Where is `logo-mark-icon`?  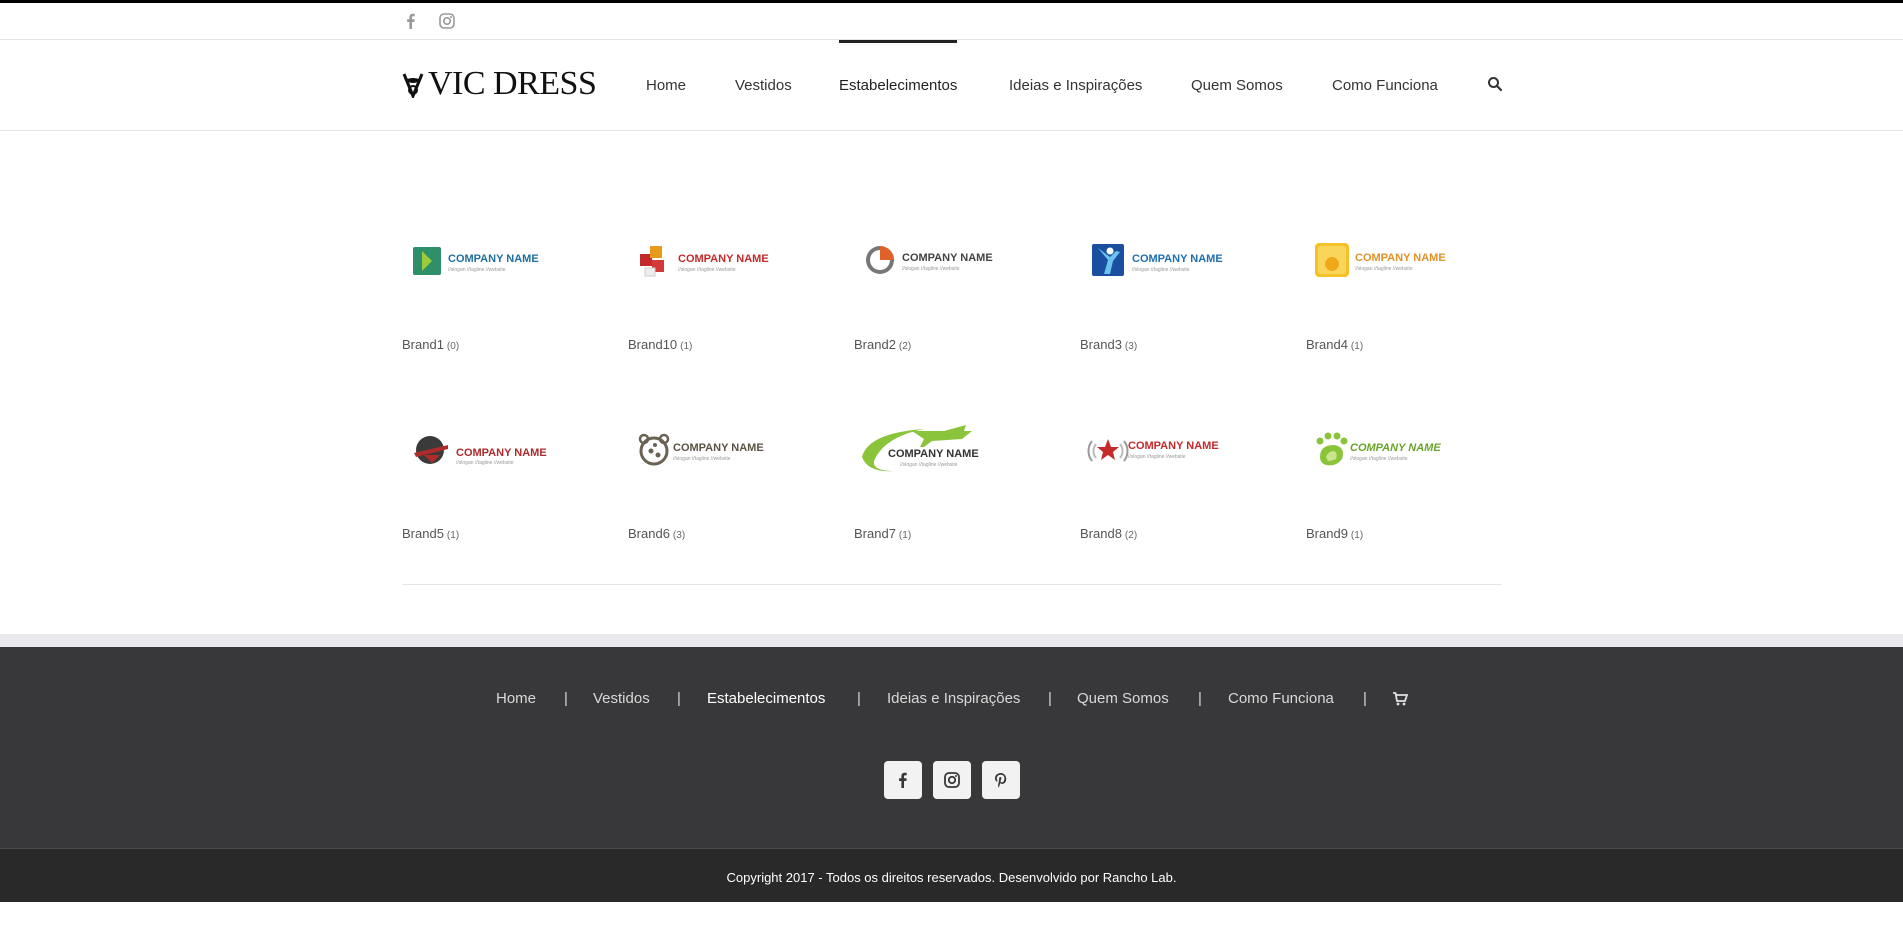 logo-mark-icon is located at coordinates (413, 85).